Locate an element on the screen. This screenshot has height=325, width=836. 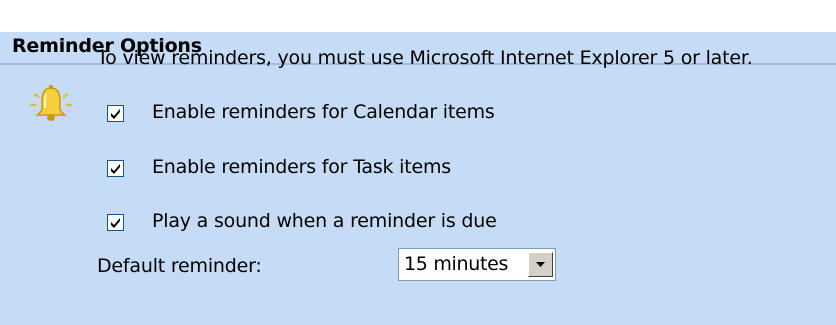
checkbox-play-sound is located at coordinates (115, 222).